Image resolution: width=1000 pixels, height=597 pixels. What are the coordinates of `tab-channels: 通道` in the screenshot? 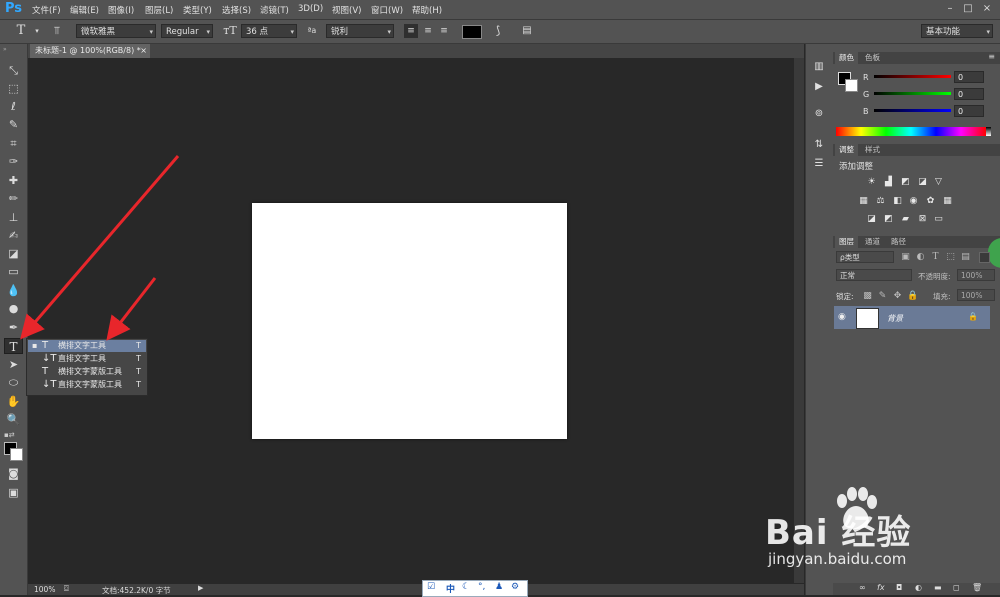 It's located at (872, 242).